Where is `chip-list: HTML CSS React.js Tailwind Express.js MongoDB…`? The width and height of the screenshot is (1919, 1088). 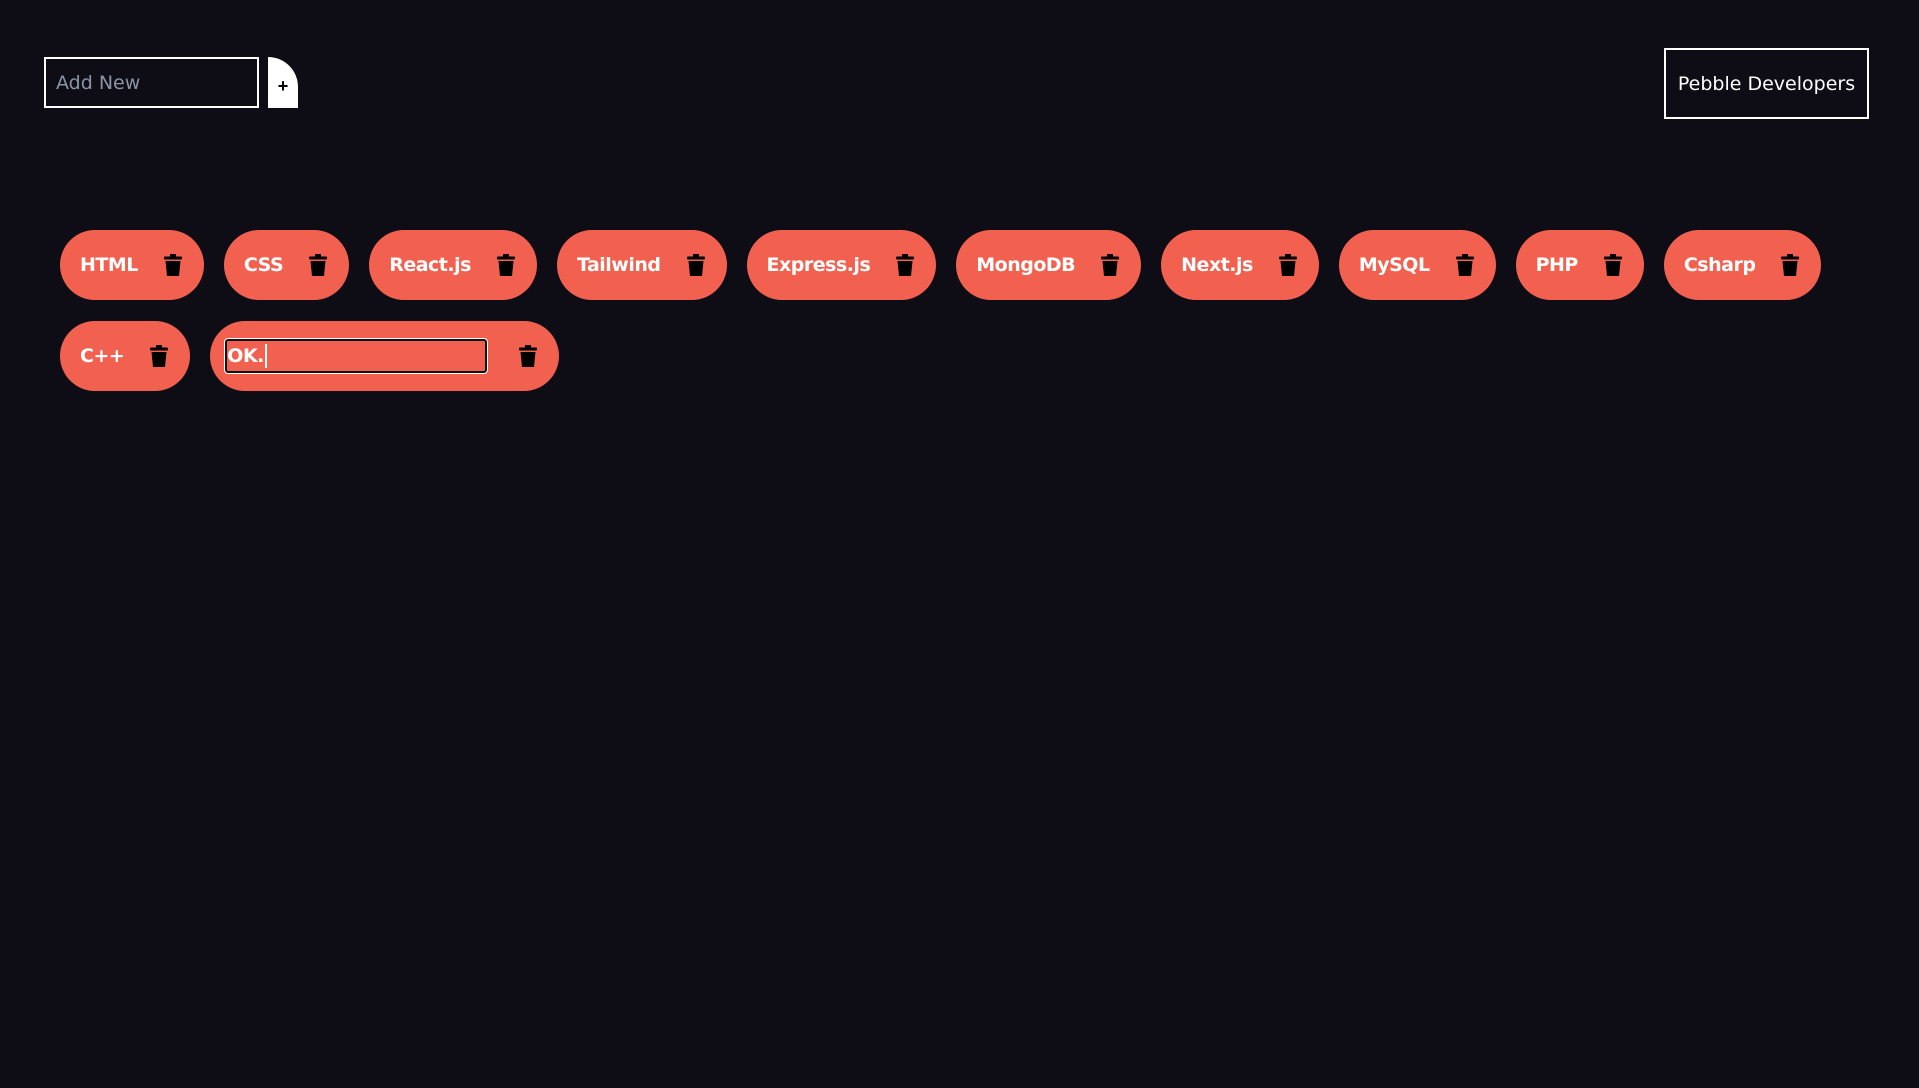
chip-list: HTML CSS React.js Tailwind Express.js MongoDB… is located at coordinates (960, 310).